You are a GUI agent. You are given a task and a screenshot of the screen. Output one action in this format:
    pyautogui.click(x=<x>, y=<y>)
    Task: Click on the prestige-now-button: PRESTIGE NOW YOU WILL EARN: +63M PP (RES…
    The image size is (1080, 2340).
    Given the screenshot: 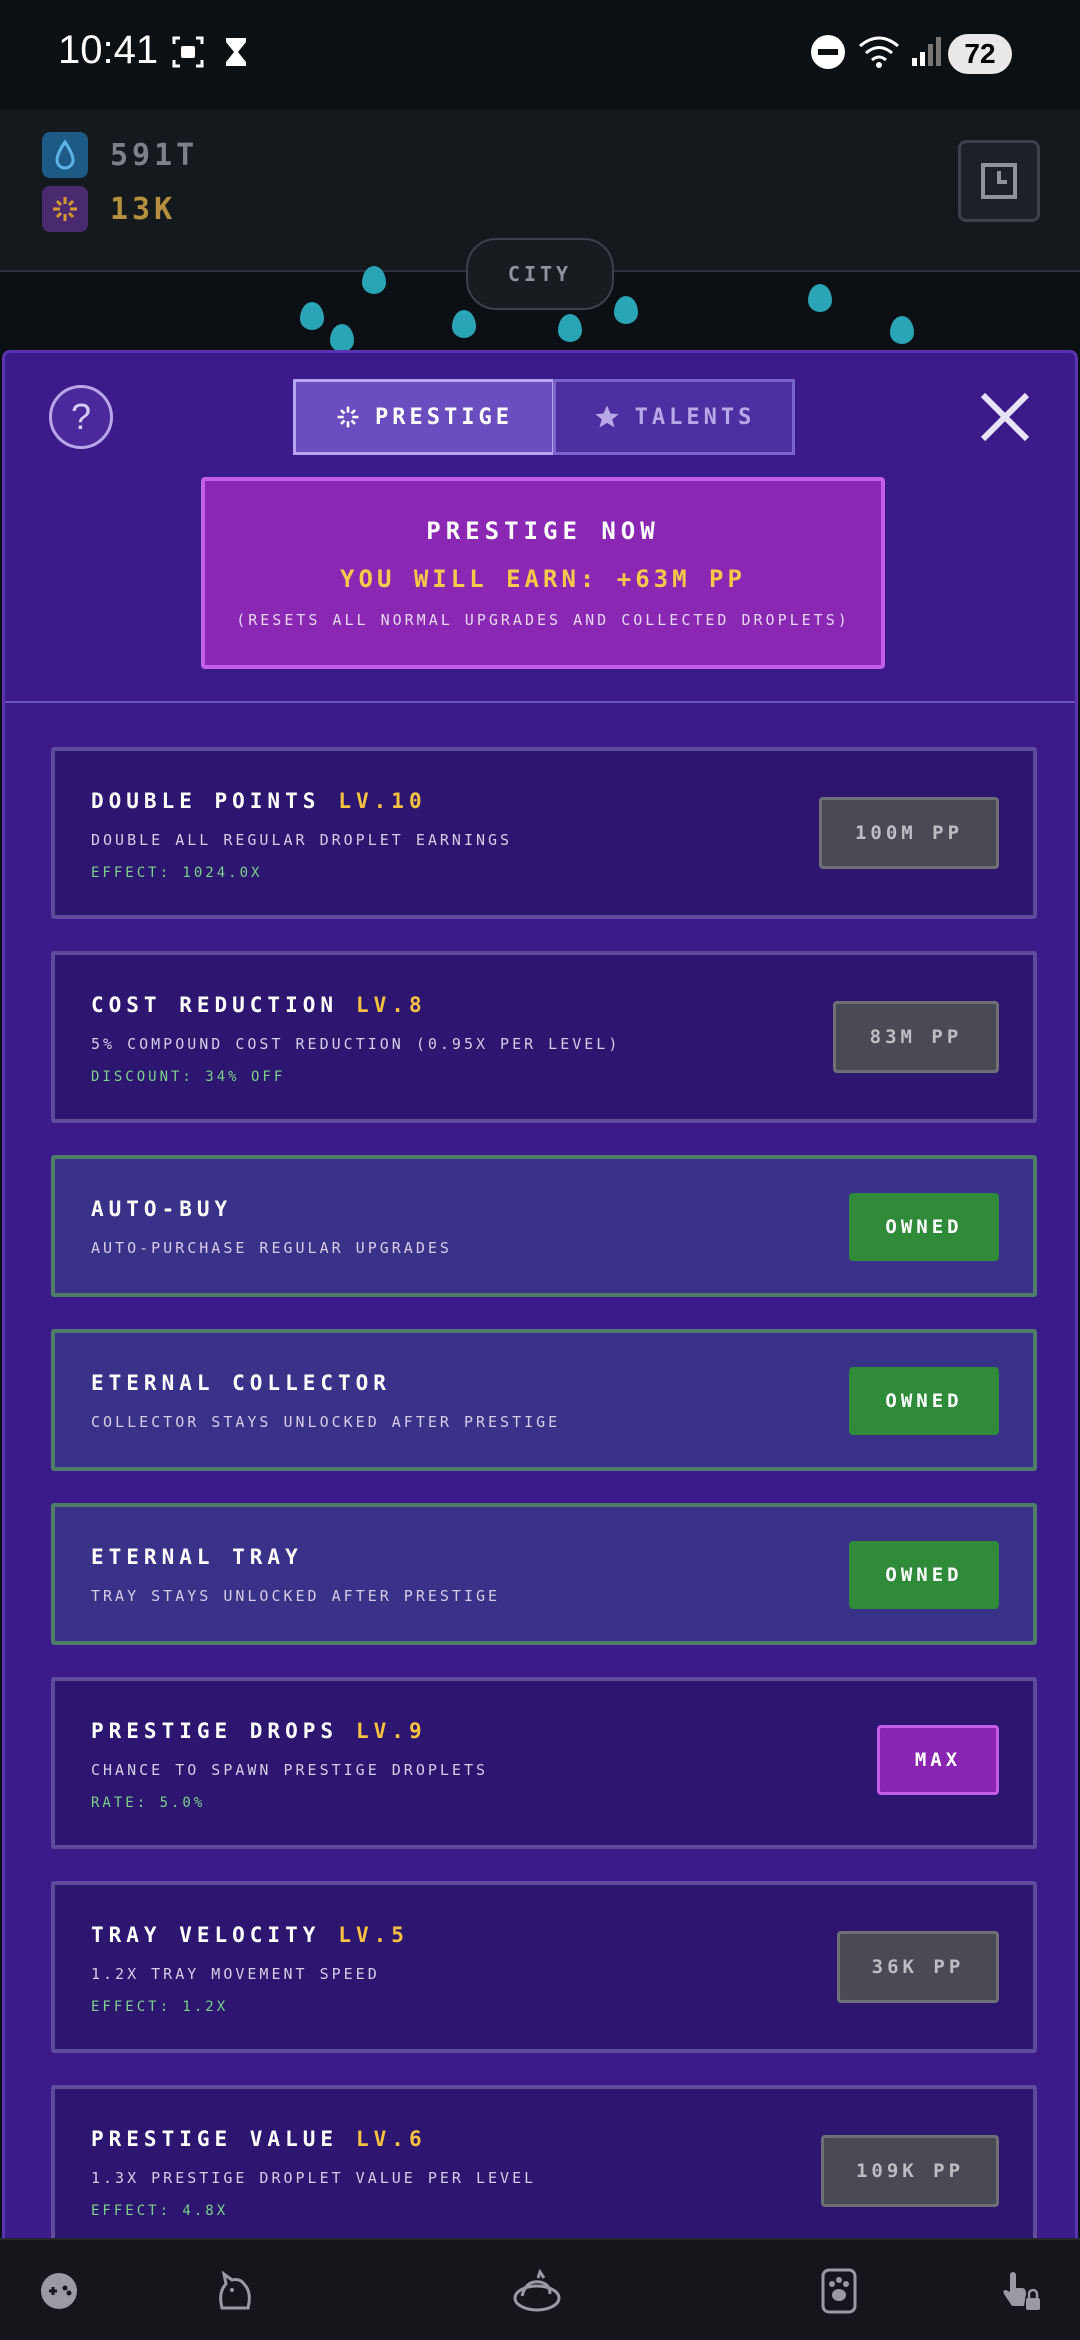 What is the action you would take?
    pyautogui.click(x=543, y=573)
    